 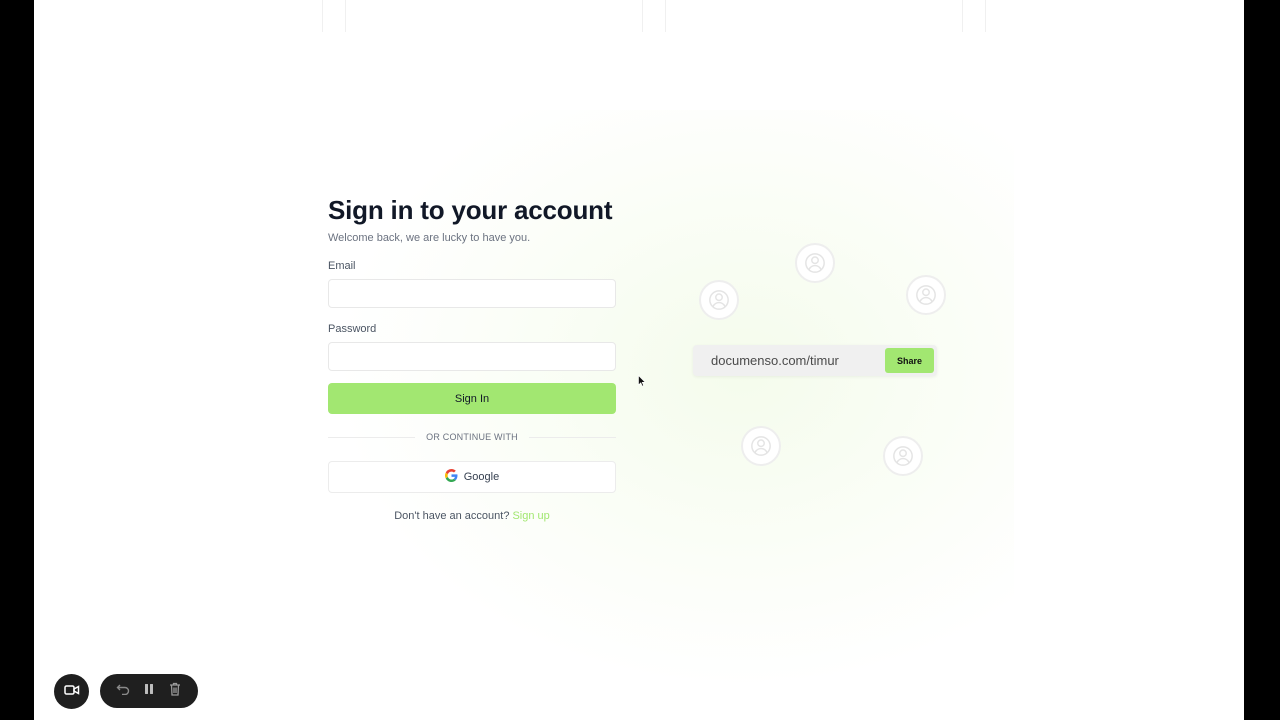 I want to click on mouse-cursor-icon, so click(x=642, y=383).